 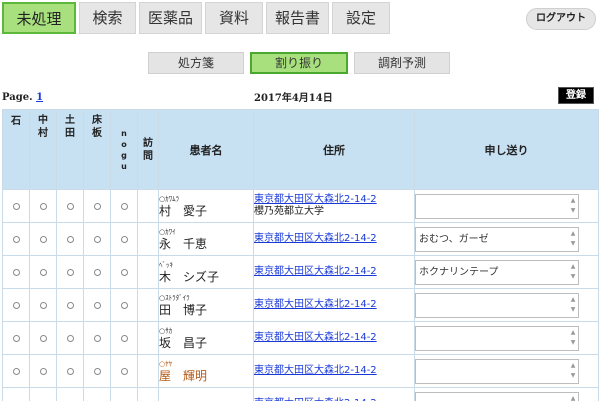 I want to click on patient-name-cell: ○ｶﾜﾑﾗ 村 愛子, so click(x=206, y=206).